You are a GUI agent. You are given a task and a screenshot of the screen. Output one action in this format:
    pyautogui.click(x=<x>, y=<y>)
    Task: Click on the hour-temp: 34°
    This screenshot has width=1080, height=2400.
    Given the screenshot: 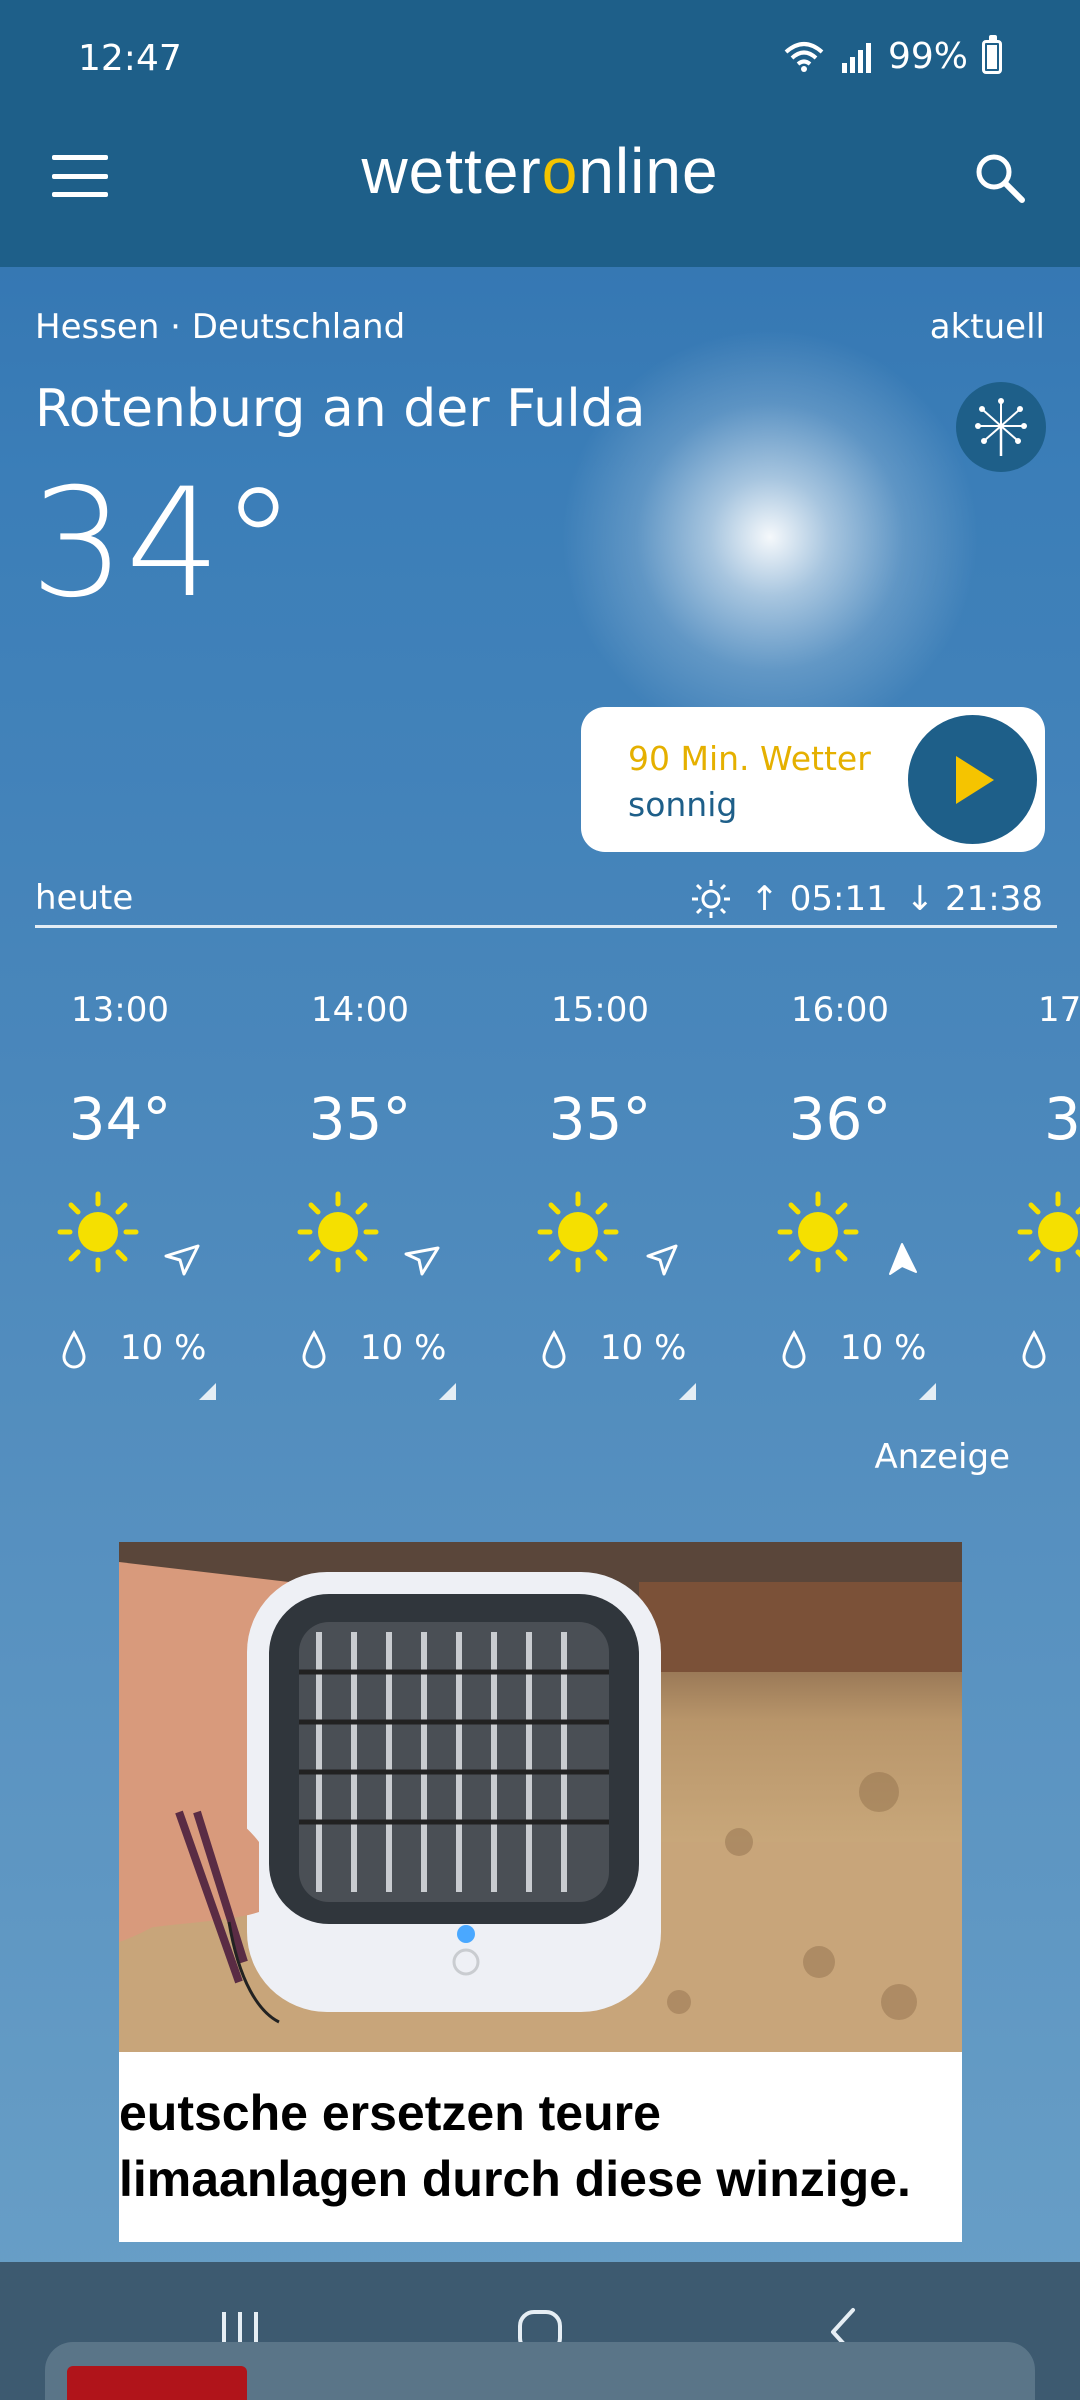 What is the action you would take?
    pyautogui.click(x=120, y=1119)
    